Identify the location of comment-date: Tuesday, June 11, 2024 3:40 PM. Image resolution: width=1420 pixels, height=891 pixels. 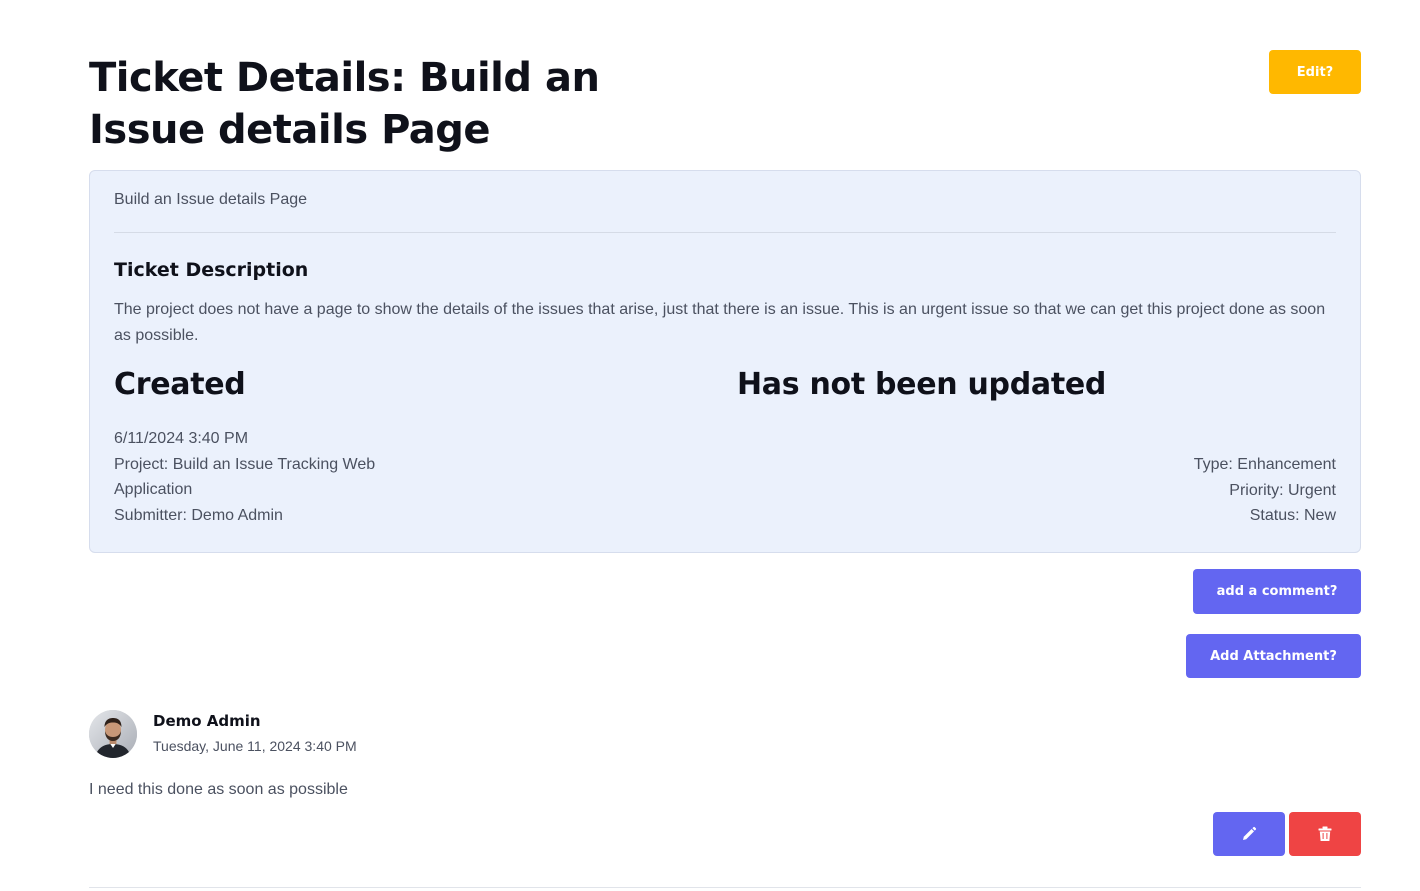
(255, 746).